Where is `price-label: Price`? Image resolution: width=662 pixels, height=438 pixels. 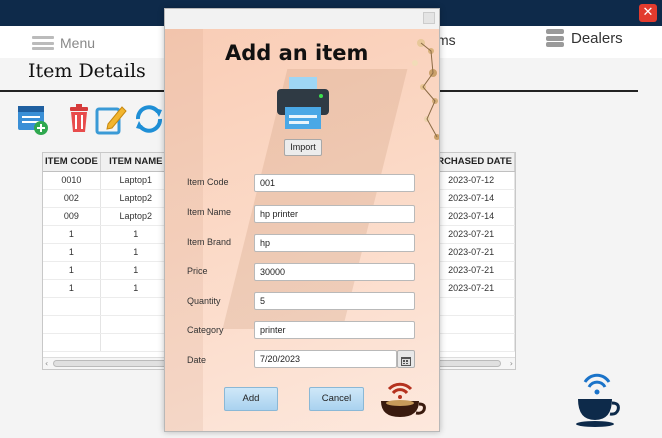
price-label: Price is located at coordinates (197, 271).